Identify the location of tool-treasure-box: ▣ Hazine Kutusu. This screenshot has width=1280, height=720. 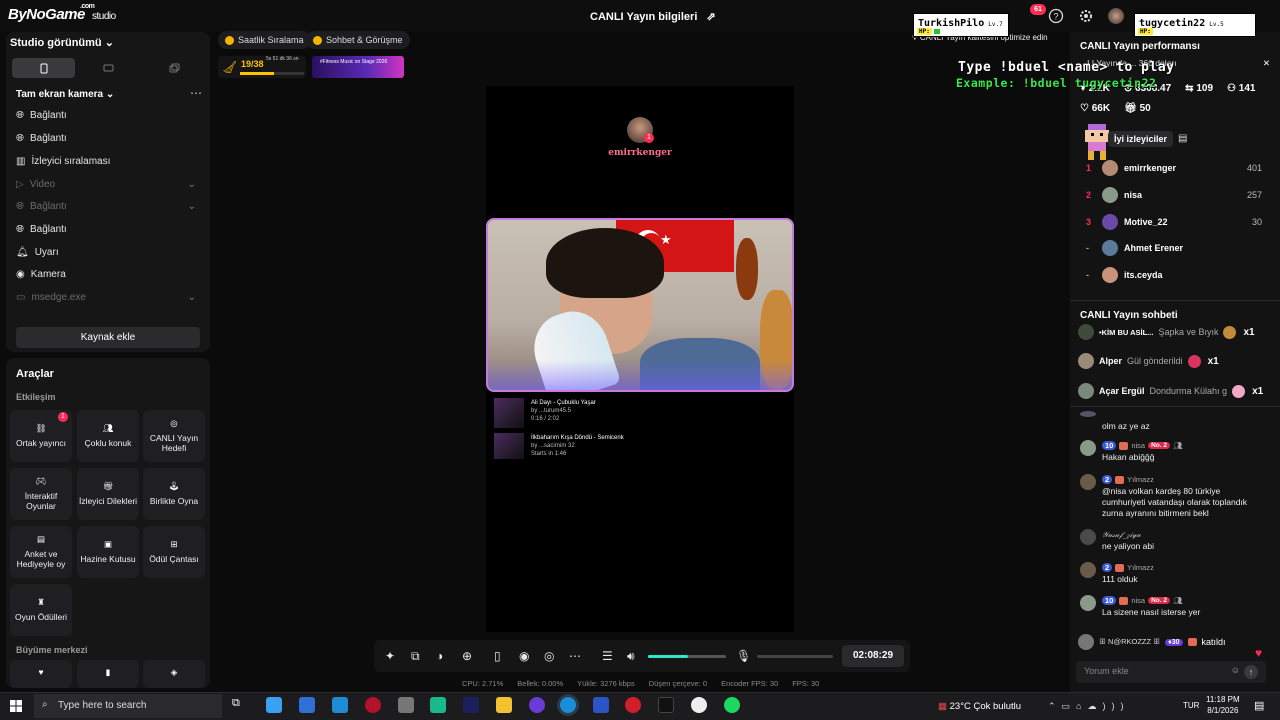
(108, 552).